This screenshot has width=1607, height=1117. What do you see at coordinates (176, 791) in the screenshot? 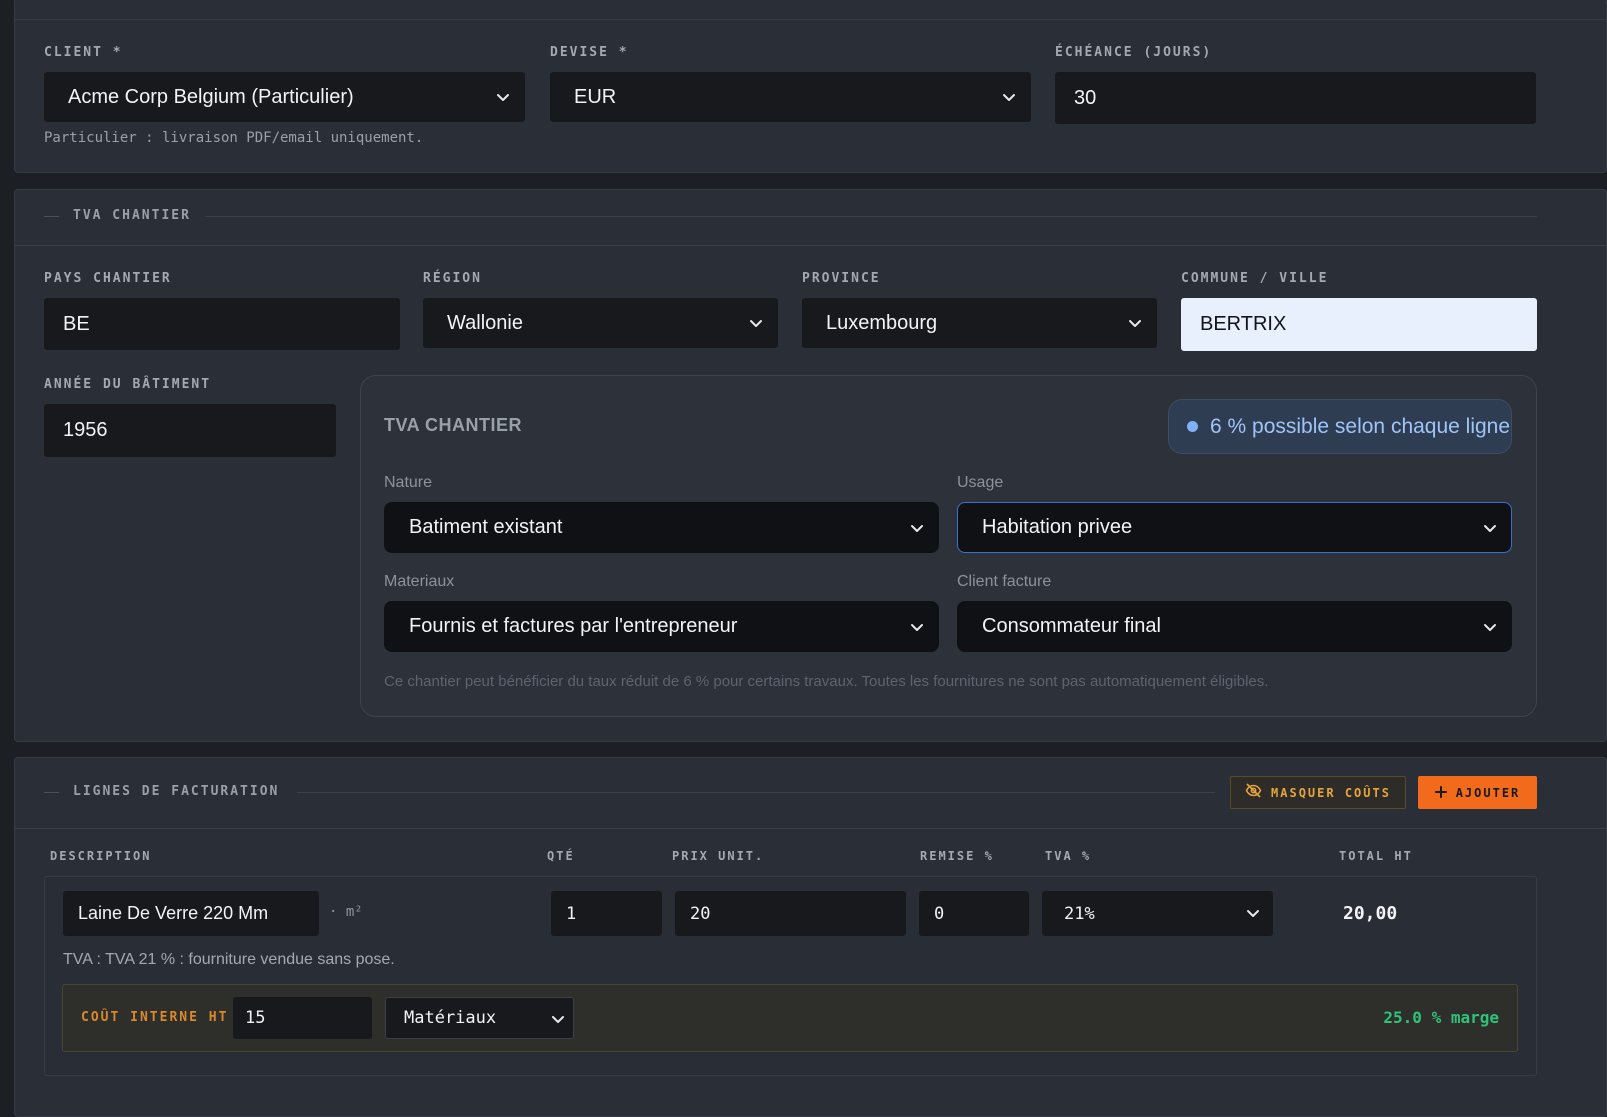
I see `lignes-title: LIGNES DE FACTURATION` at bounding box center [176, 791].